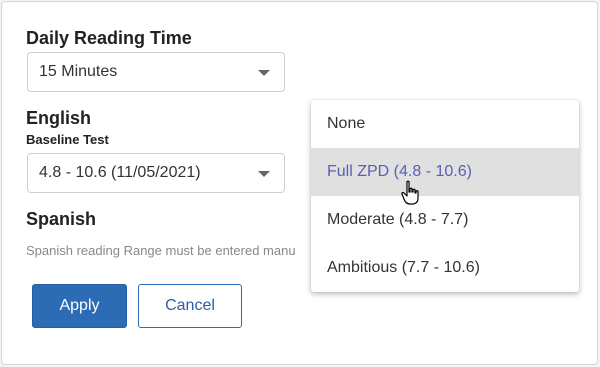 This screenshot has height=367, width=600. Describe the element at coordinates (445, 268) in the screenshot. I see `dropdown-option-ambitious: Ambitious (7.7 - 10.6)` at that location.